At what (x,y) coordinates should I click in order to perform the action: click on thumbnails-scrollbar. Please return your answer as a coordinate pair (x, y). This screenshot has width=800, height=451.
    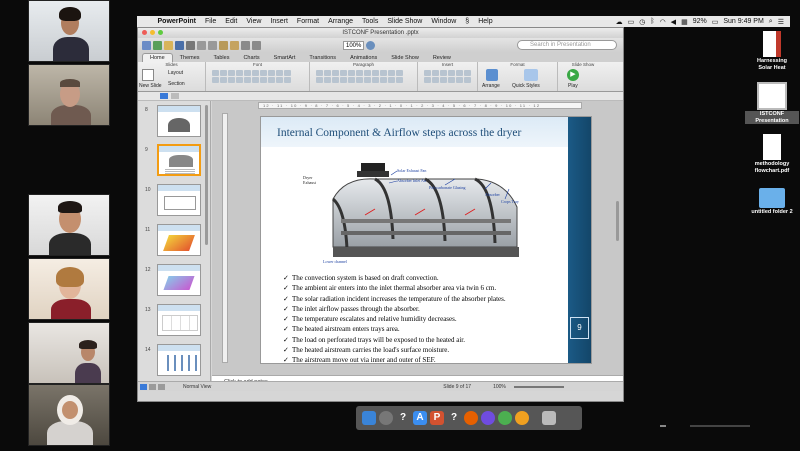
    Looking at the image, I should click on (206, 175).